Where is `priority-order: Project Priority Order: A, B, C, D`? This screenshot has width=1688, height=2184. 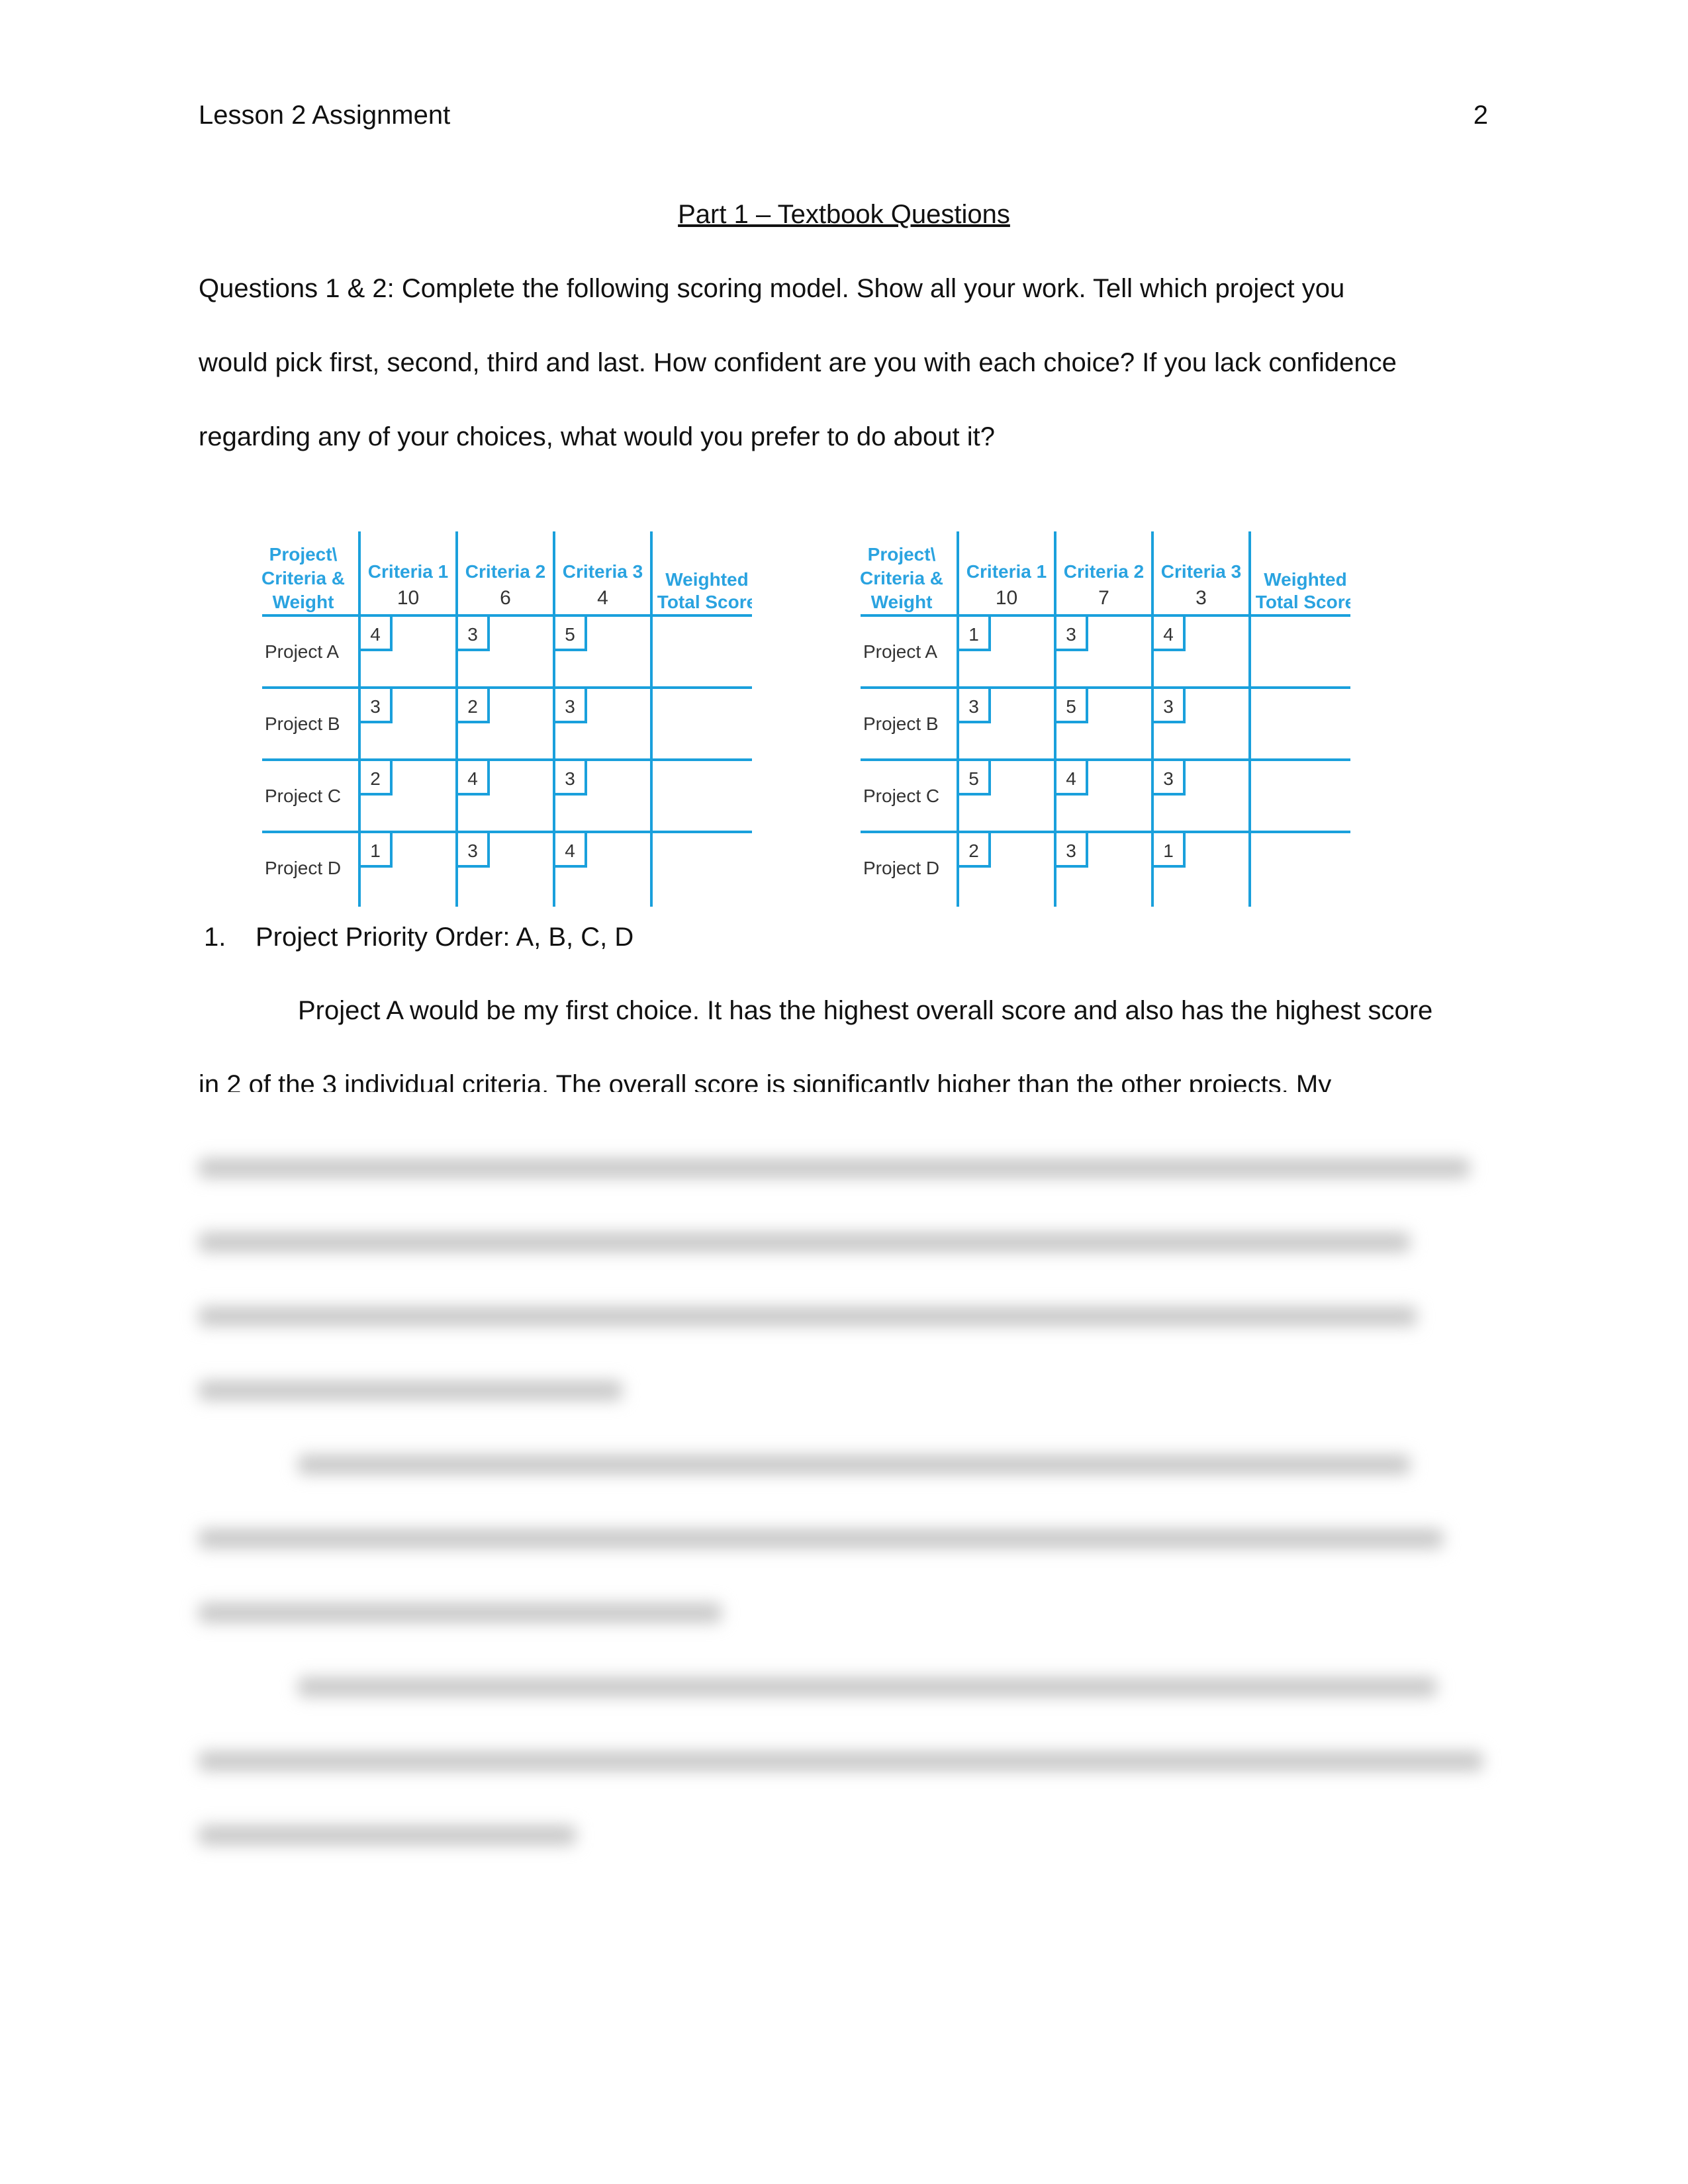
priority-order: Project Priority Order: A, B, C, D is located at coordinates (445, 937).